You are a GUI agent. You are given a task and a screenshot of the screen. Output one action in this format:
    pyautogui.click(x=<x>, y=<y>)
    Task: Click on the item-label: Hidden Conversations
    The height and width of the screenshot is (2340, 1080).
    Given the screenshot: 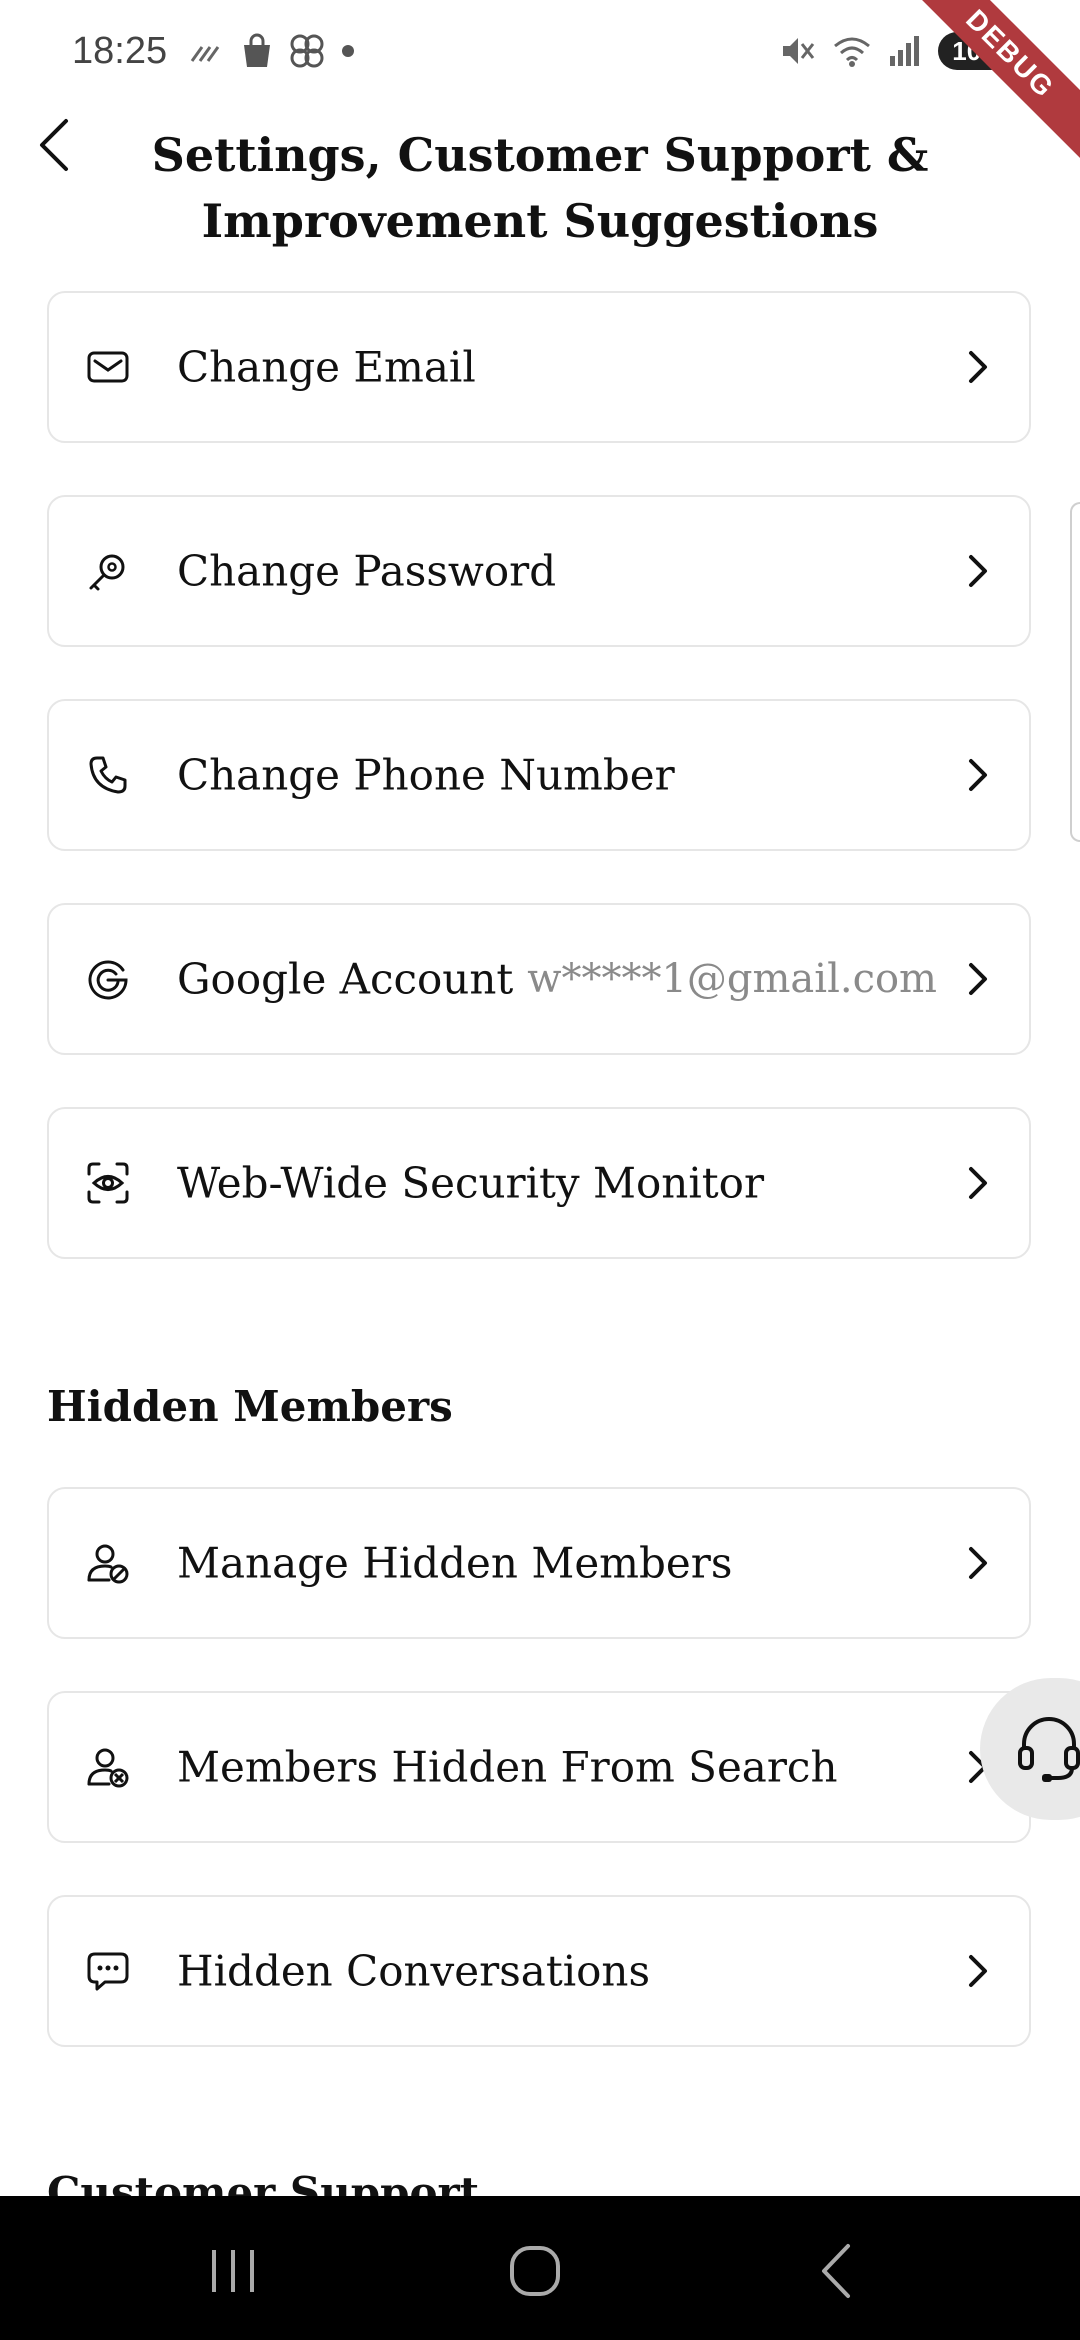 What is the action you would take?
    pyautogui.click(x=414, y=1971)
    